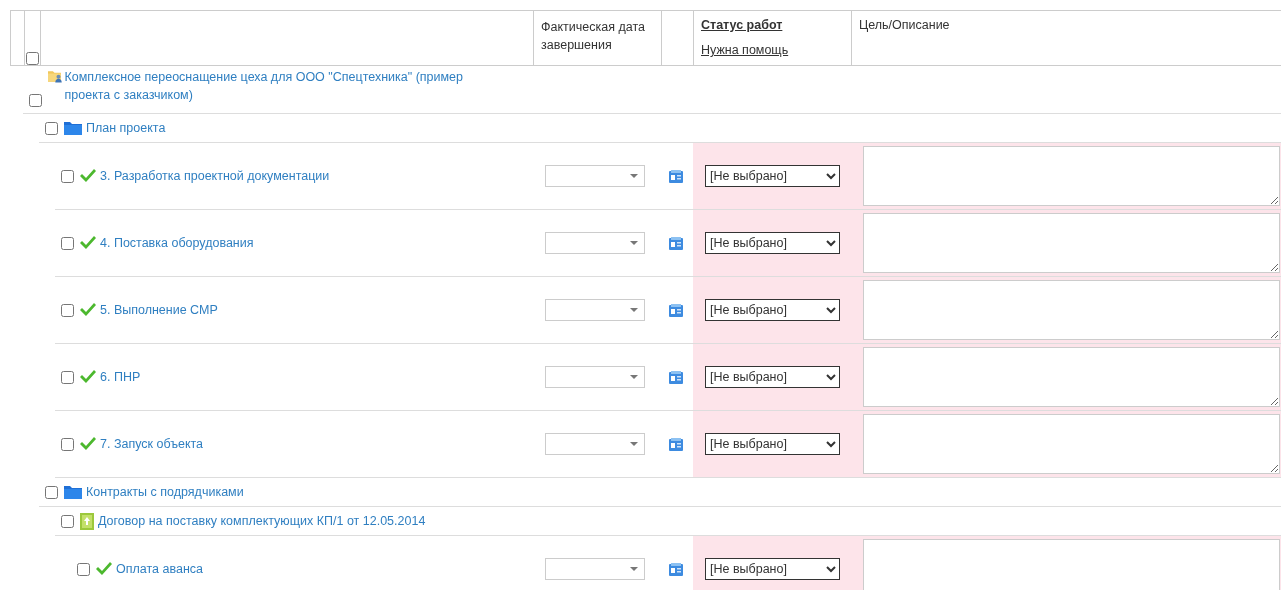  What do you see at coordinates (159, 569) in the screenshot?
I see `task-link: Оплата аванса` at bounding box center [159, 569].